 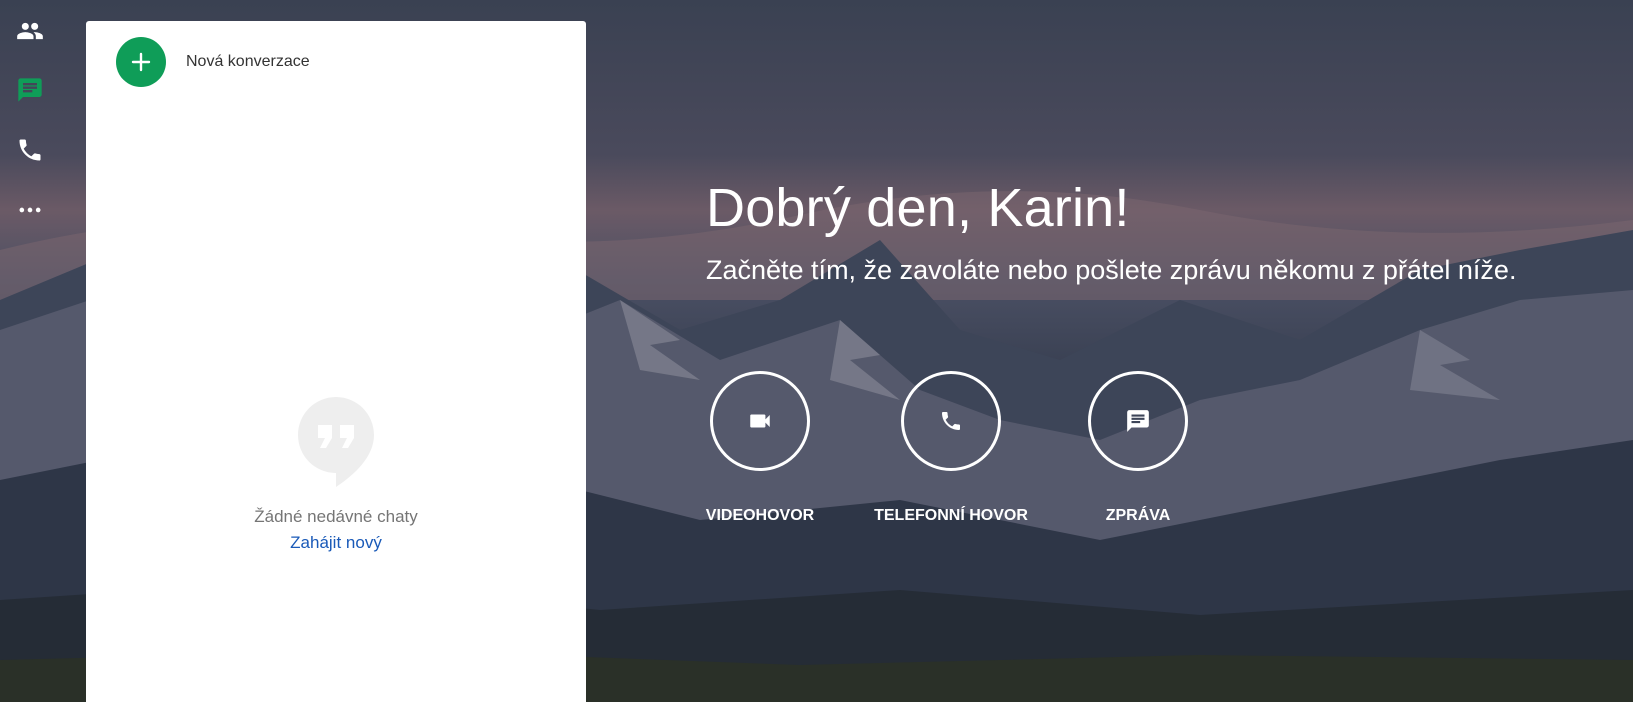 What do you see at coordinates (336, 543) in the screenshot?
I see `start-new-link: Zahájit nový` at bounding box center [336, 543].